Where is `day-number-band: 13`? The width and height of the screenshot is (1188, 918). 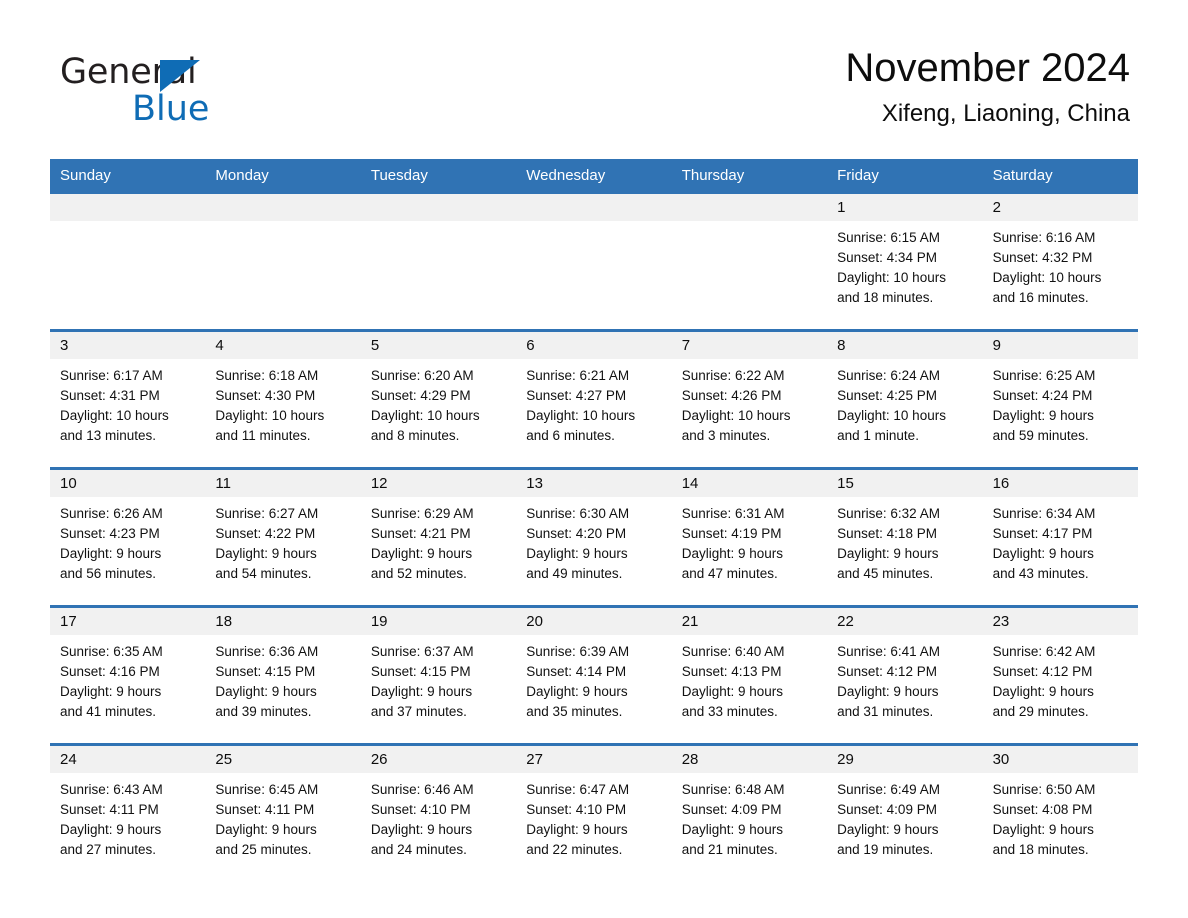 day-number-band: 13 is located at coordinates (594, 483).